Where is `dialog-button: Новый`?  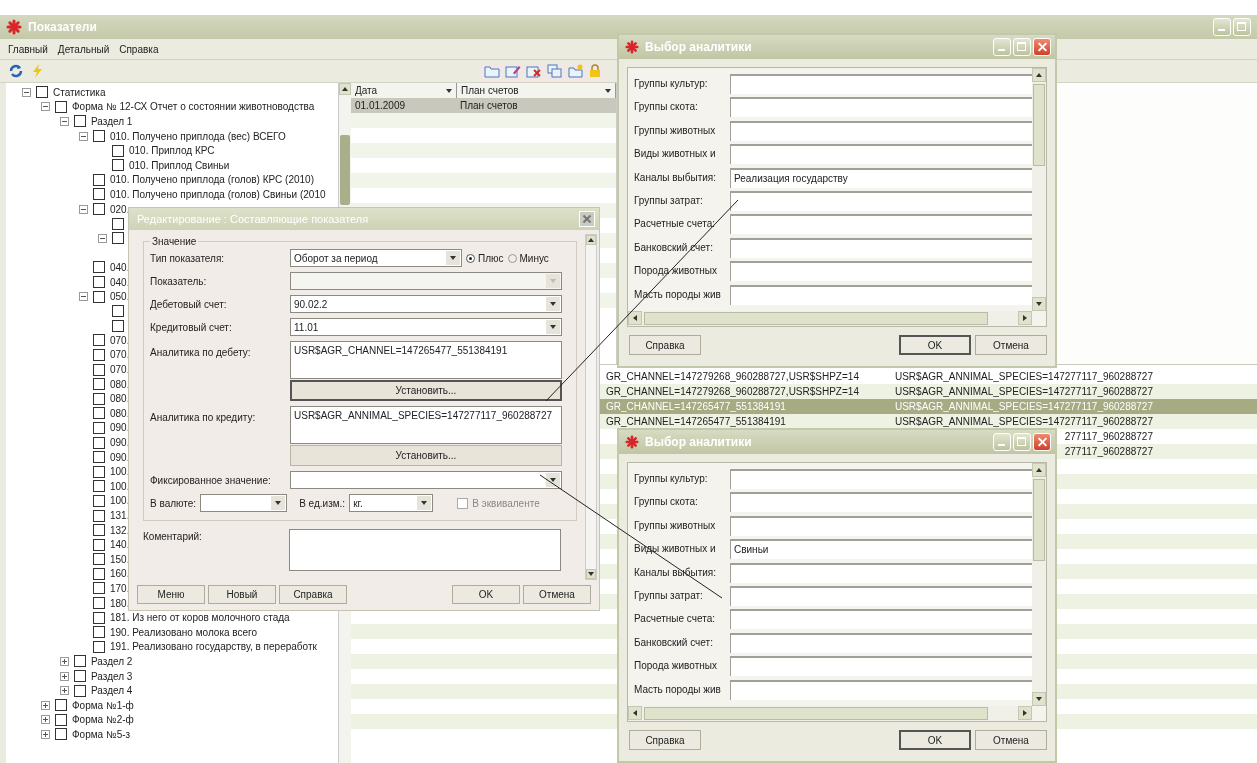
dialog-button: Новый is located at coordinates (242, 594).